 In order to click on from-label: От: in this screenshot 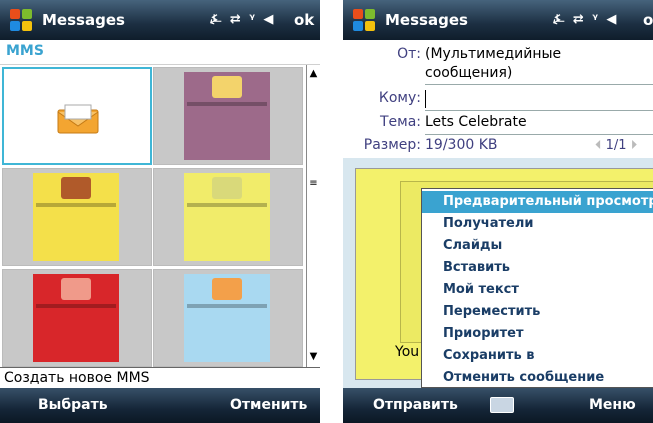, I will do `click(409, 54)`.